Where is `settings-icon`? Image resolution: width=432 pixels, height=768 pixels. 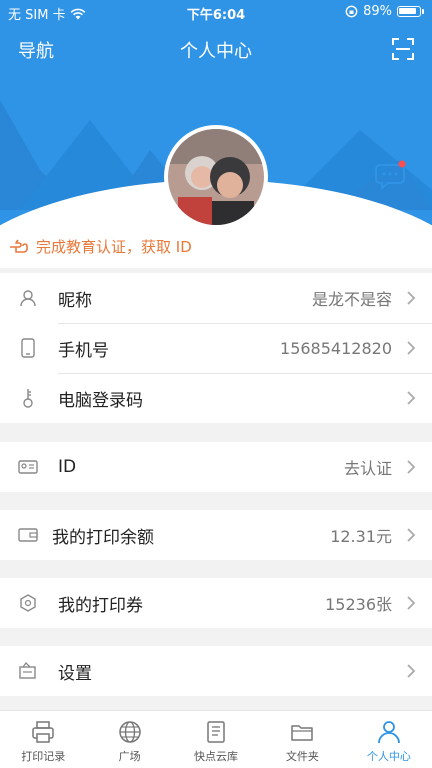
settings-icon is located at coordinates (28, 671).